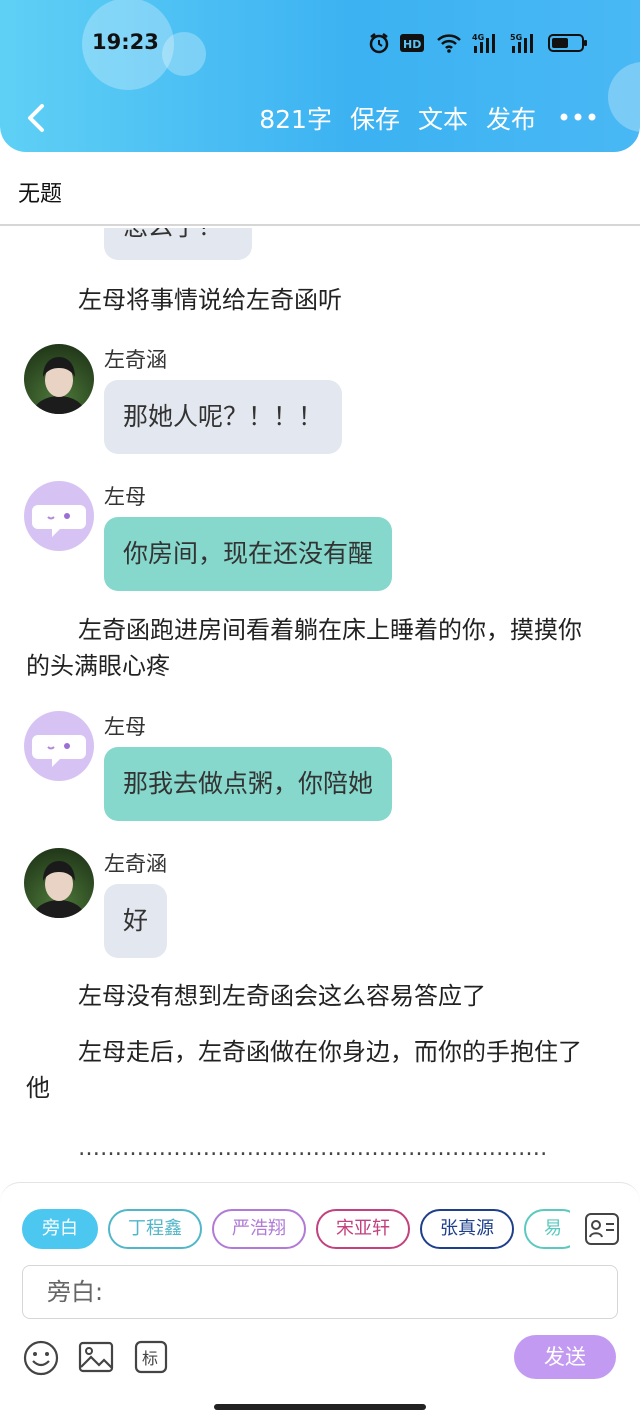 Image resolution: width=640 pixels, height=1423 pixels. I want to click on message-text: 那她人呢？！！！, so click(223, 416).